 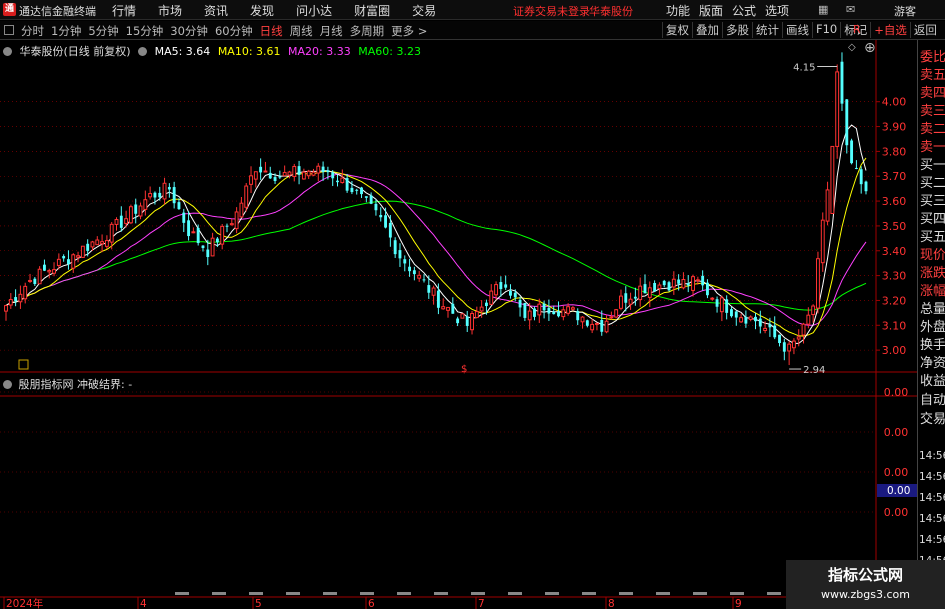 What do you see at coordinates (823, 9) in the screenshot?
I see `skin-icon: ▦` at bounding box center [823, 9].